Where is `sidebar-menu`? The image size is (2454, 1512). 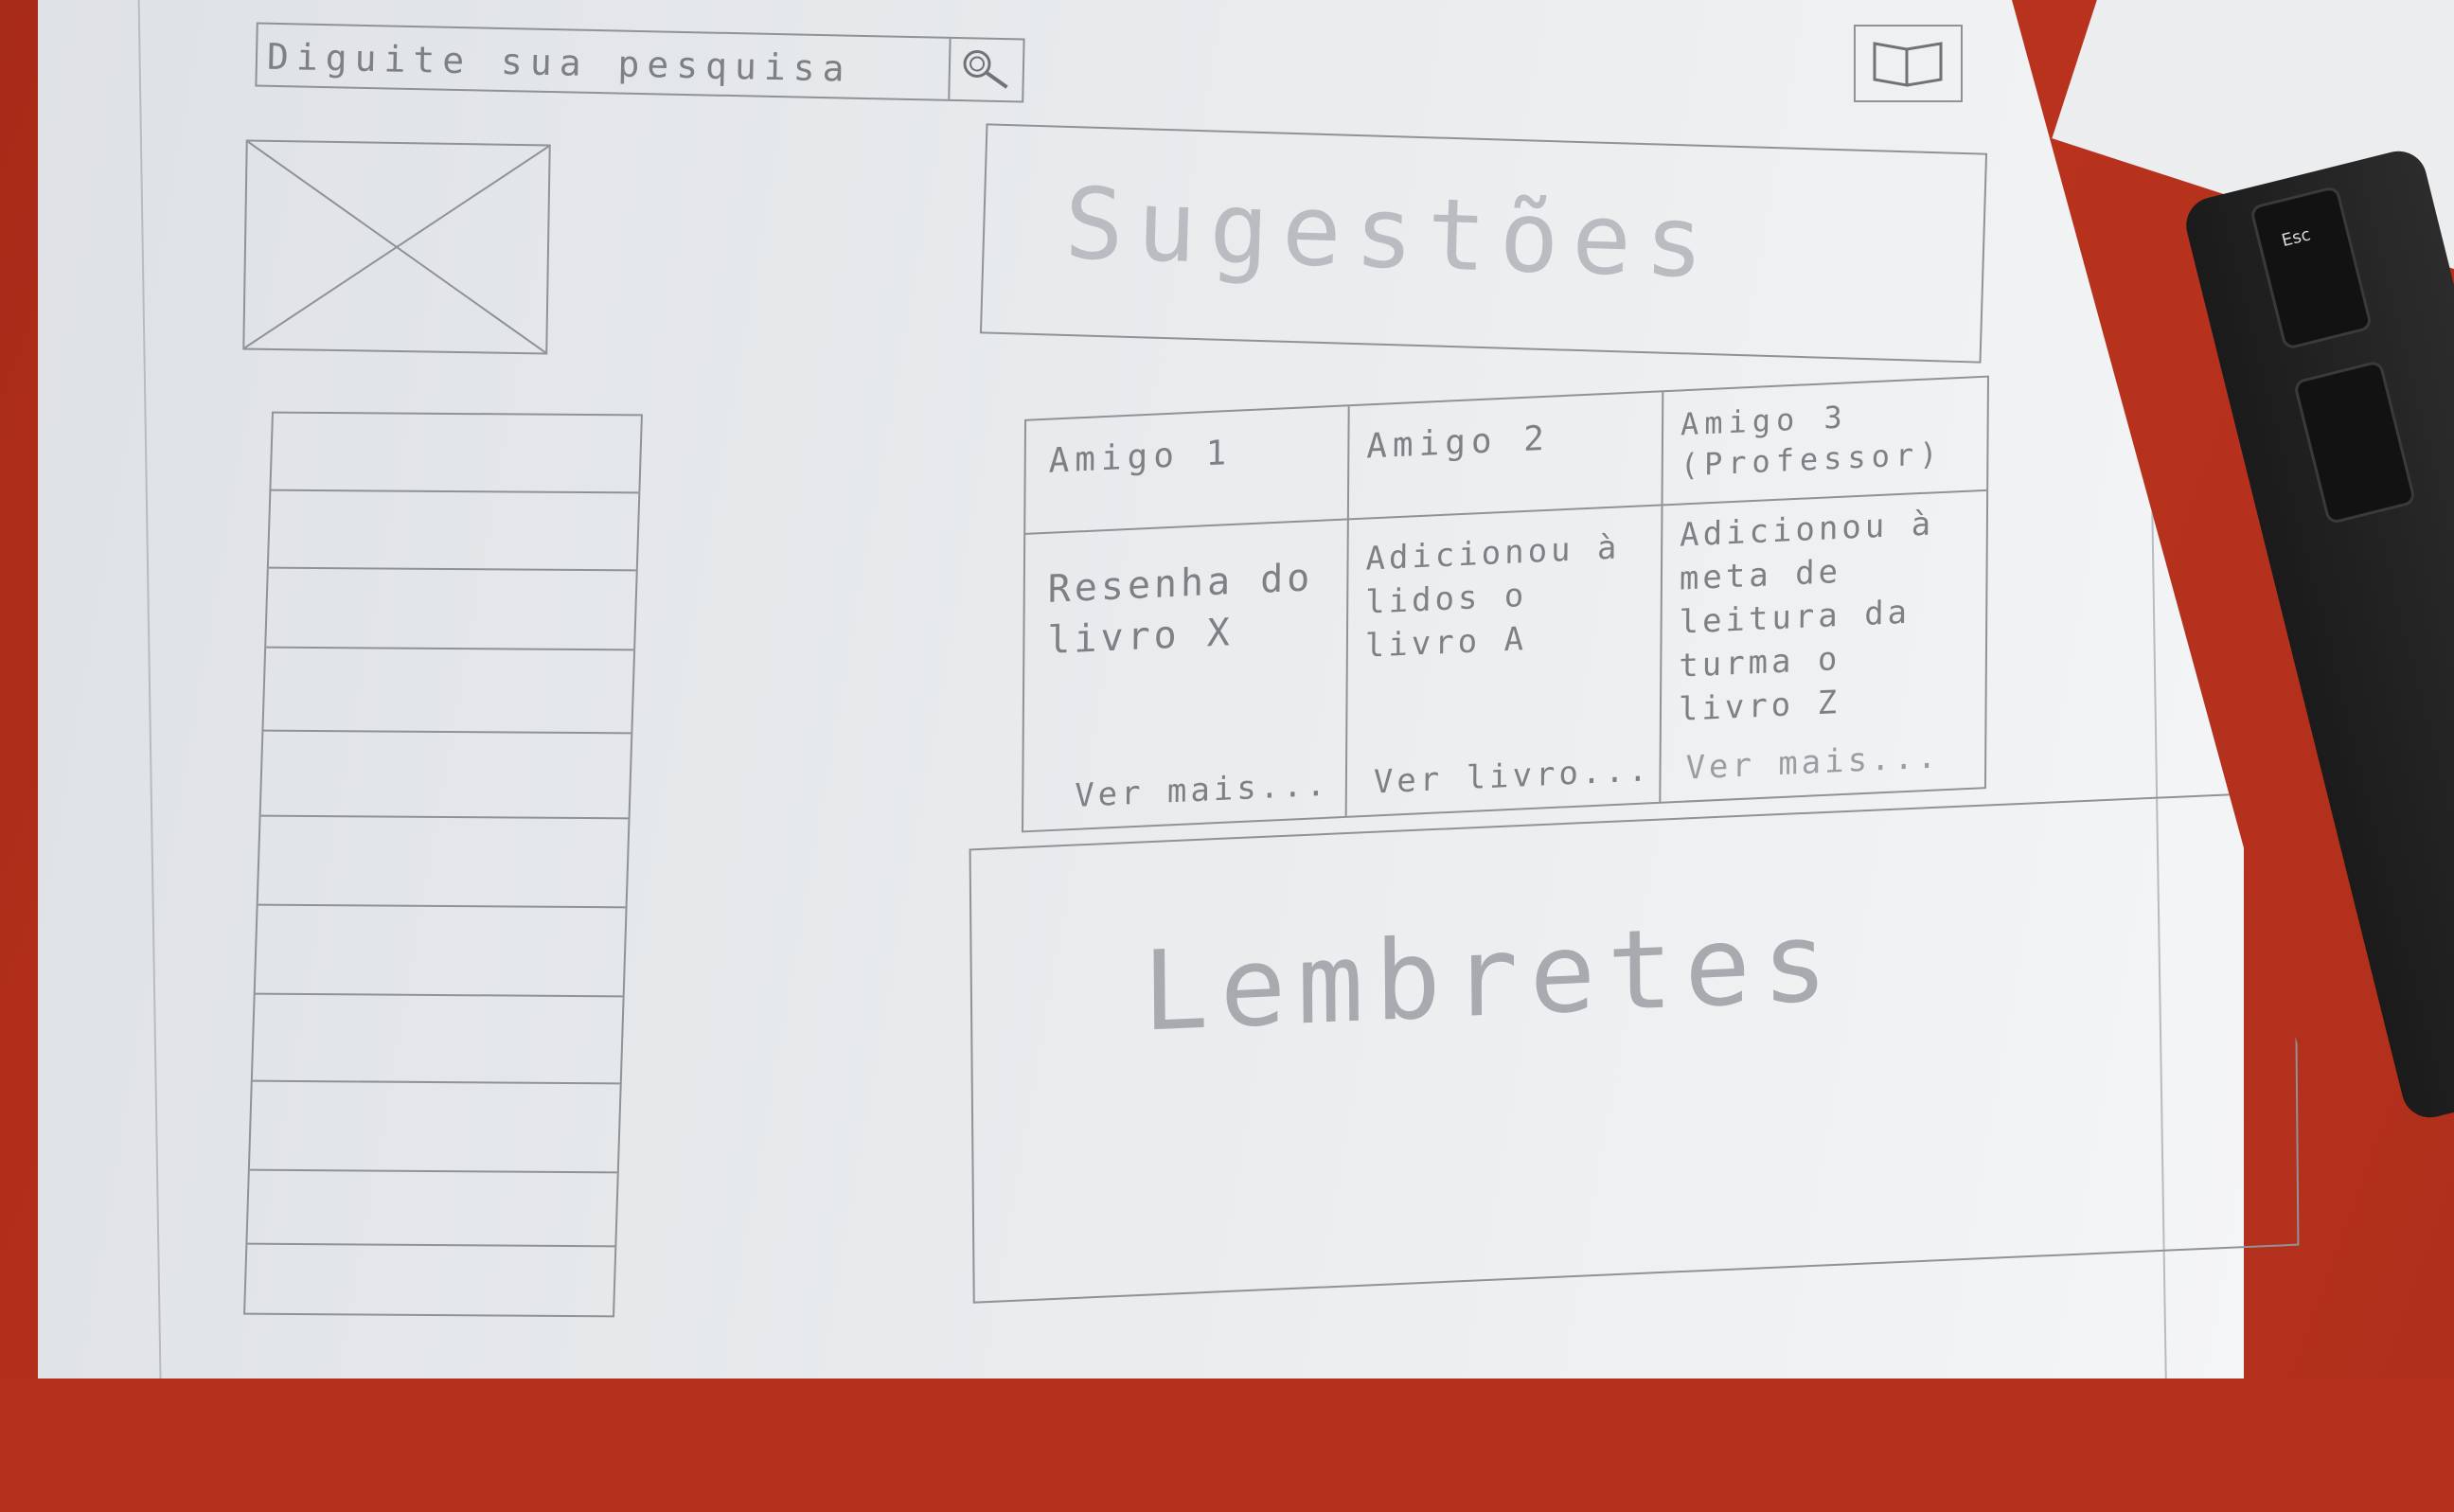 sidebar-menu is located at coordinates (443, 864).